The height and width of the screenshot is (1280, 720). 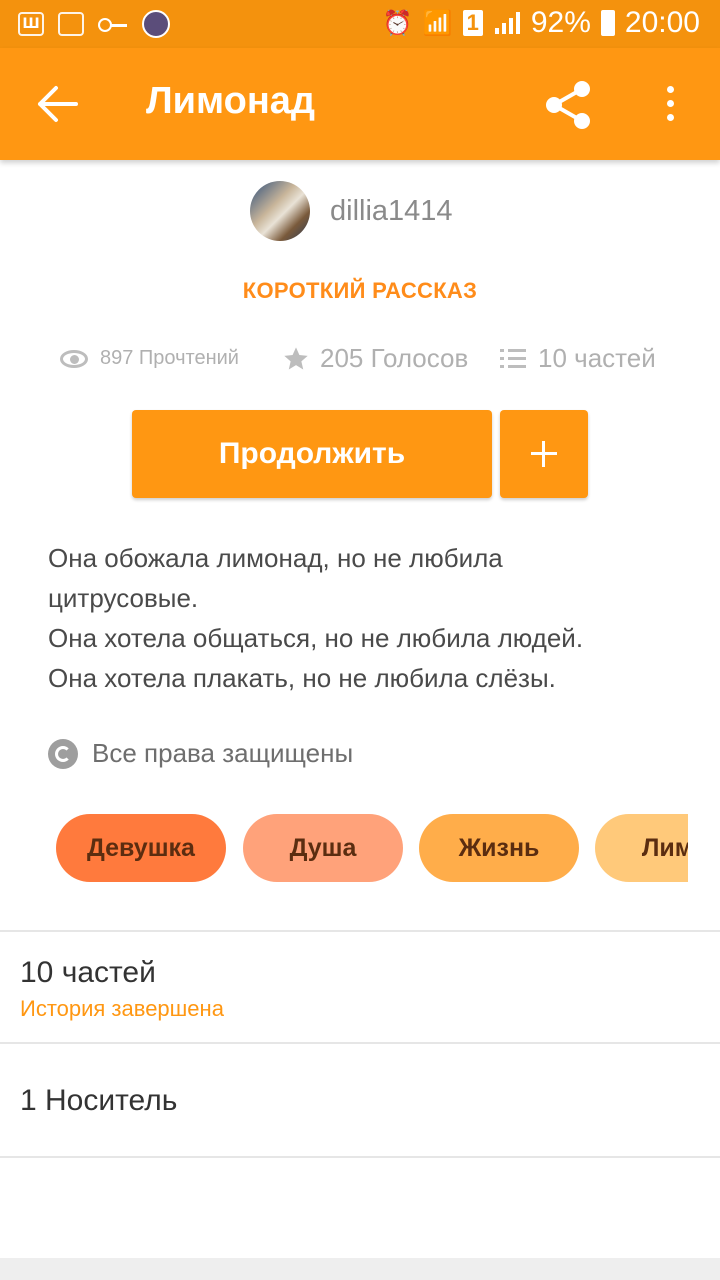 What do you see at coordinates (597, 358) in the screenshot?
I see `parts-count: 10 частей` at bounding box center [597, 358].